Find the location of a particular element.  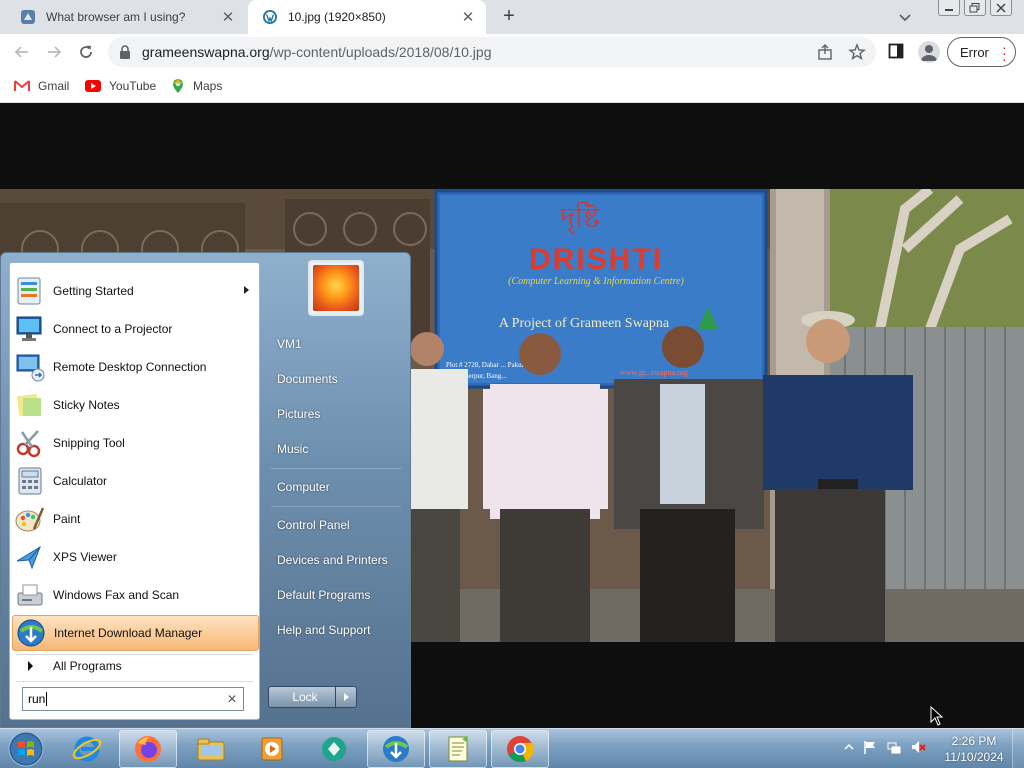

tab-title: What browser am I using? is located at coordinates (116, 17).